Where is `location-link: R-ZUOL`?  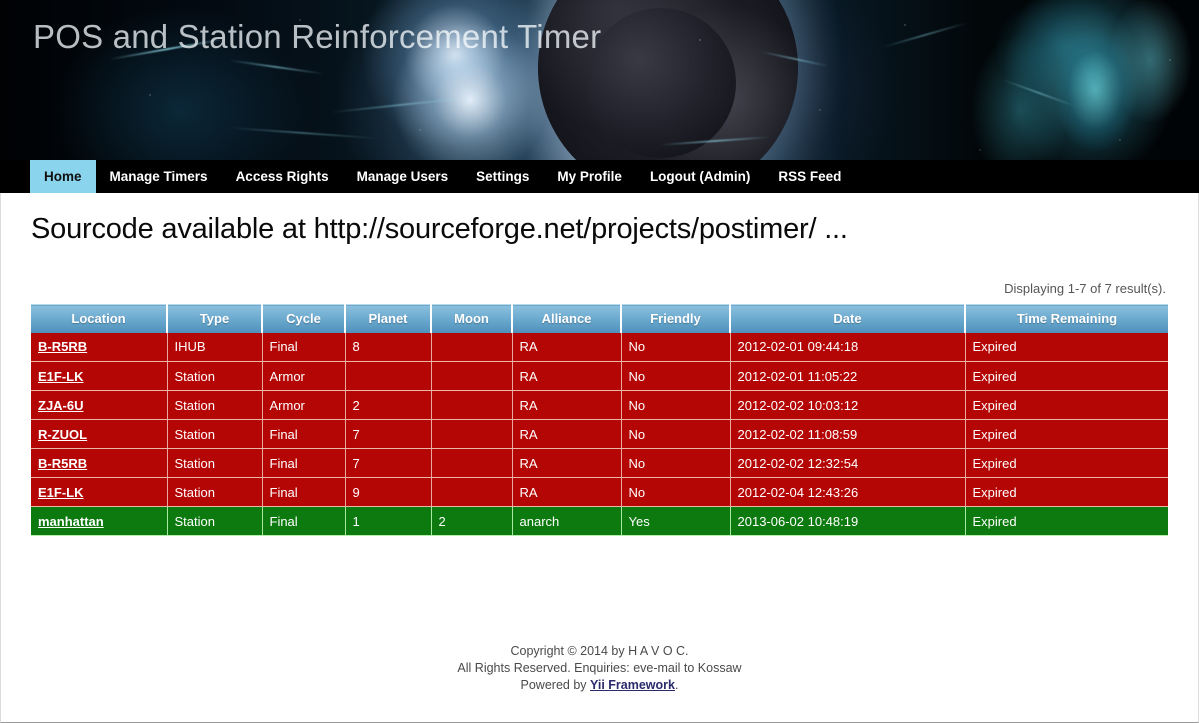
location-link: R-ZUOL is located at coordinates (62, 434).